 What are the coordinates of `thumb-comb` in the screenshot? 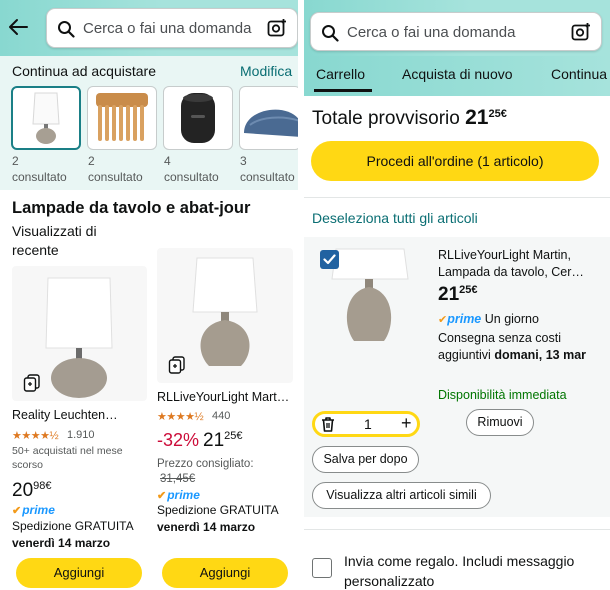 It's located at (122, 118).